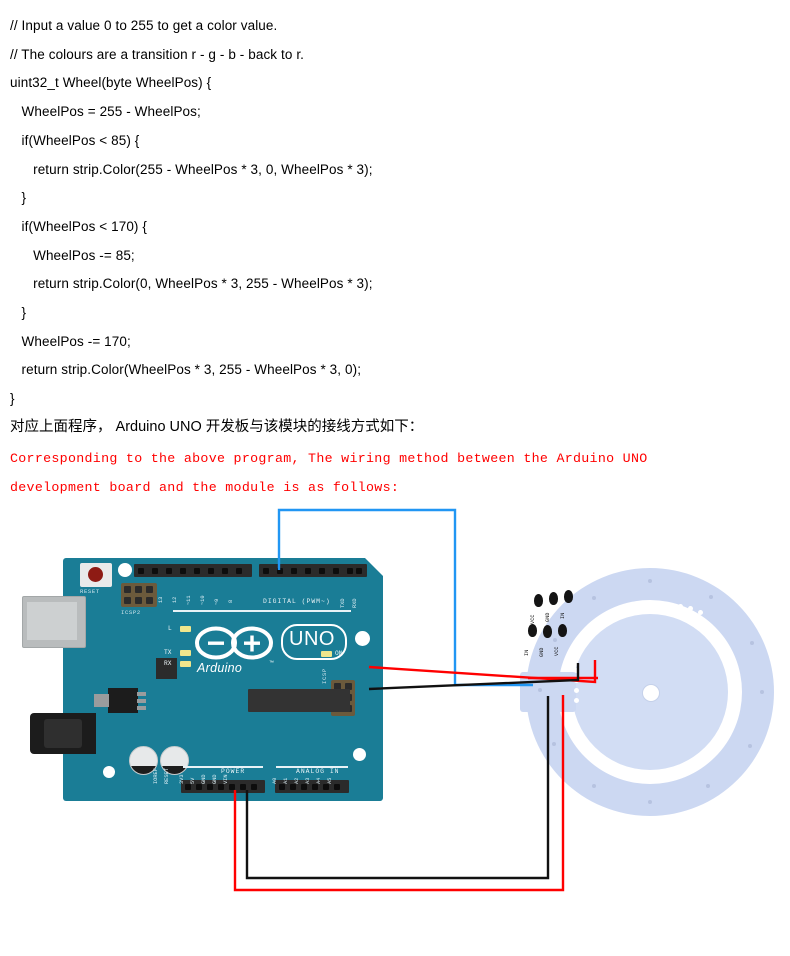 This screenshot has height=956, width=790. I want to click on ground-wire-gnd, so click(397, 788).